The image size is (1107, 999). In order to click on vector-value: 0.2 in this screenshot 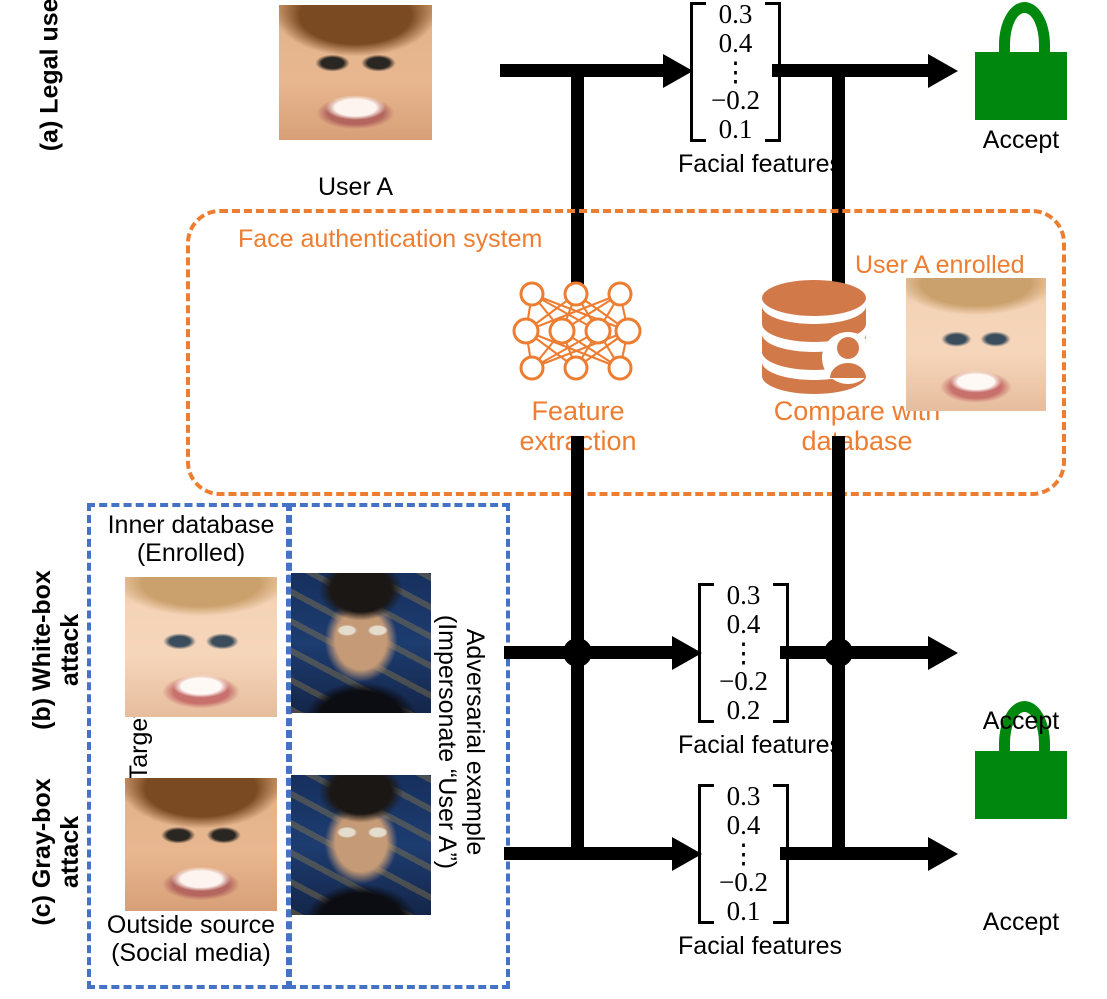, I will do `click(743, 709)`.